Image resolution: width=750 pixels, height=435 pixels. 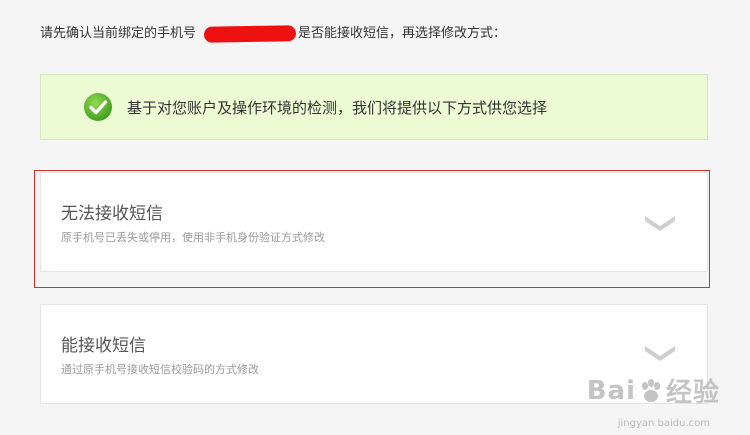 I want to click on watermark-site: jingyan.baidu.com, so click(x=663, y=423).